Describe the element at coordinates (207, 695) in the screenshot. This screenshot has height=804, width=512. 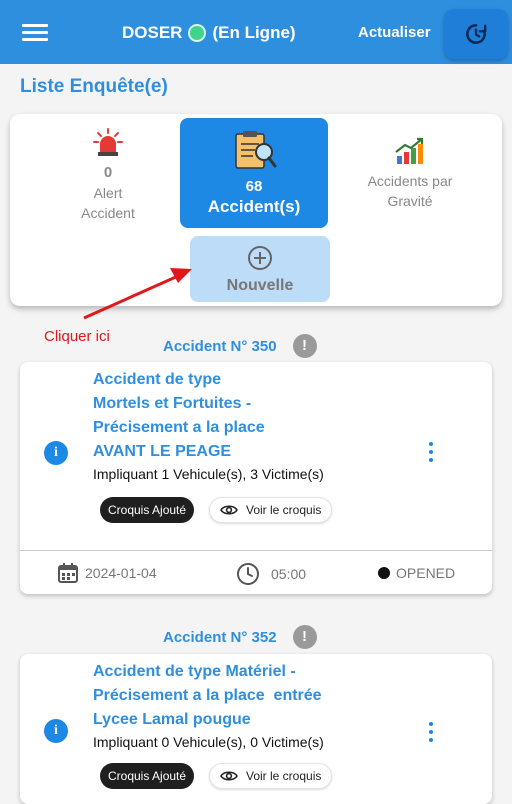
I see `accident-title-line: Précisement a la place entrée` at that location.